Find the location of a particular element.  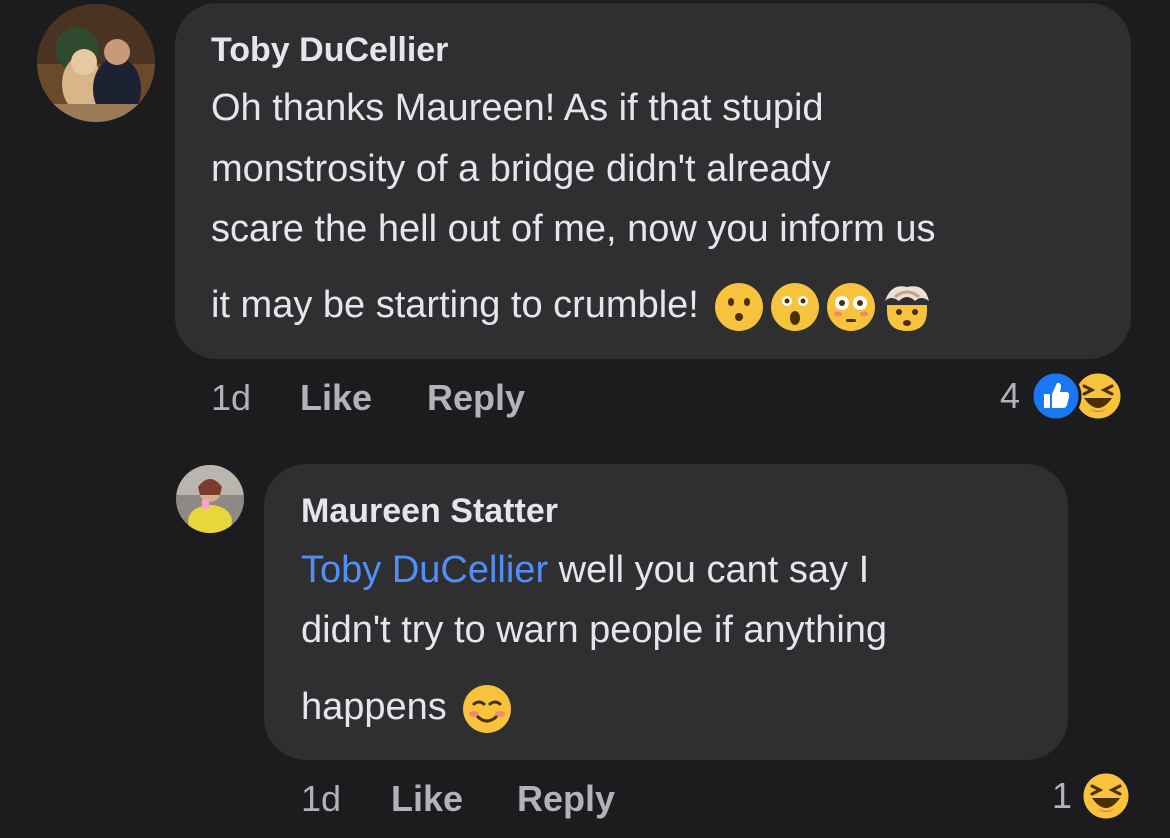

reaction-summary: 1 is located at coordinates (1092, 796).